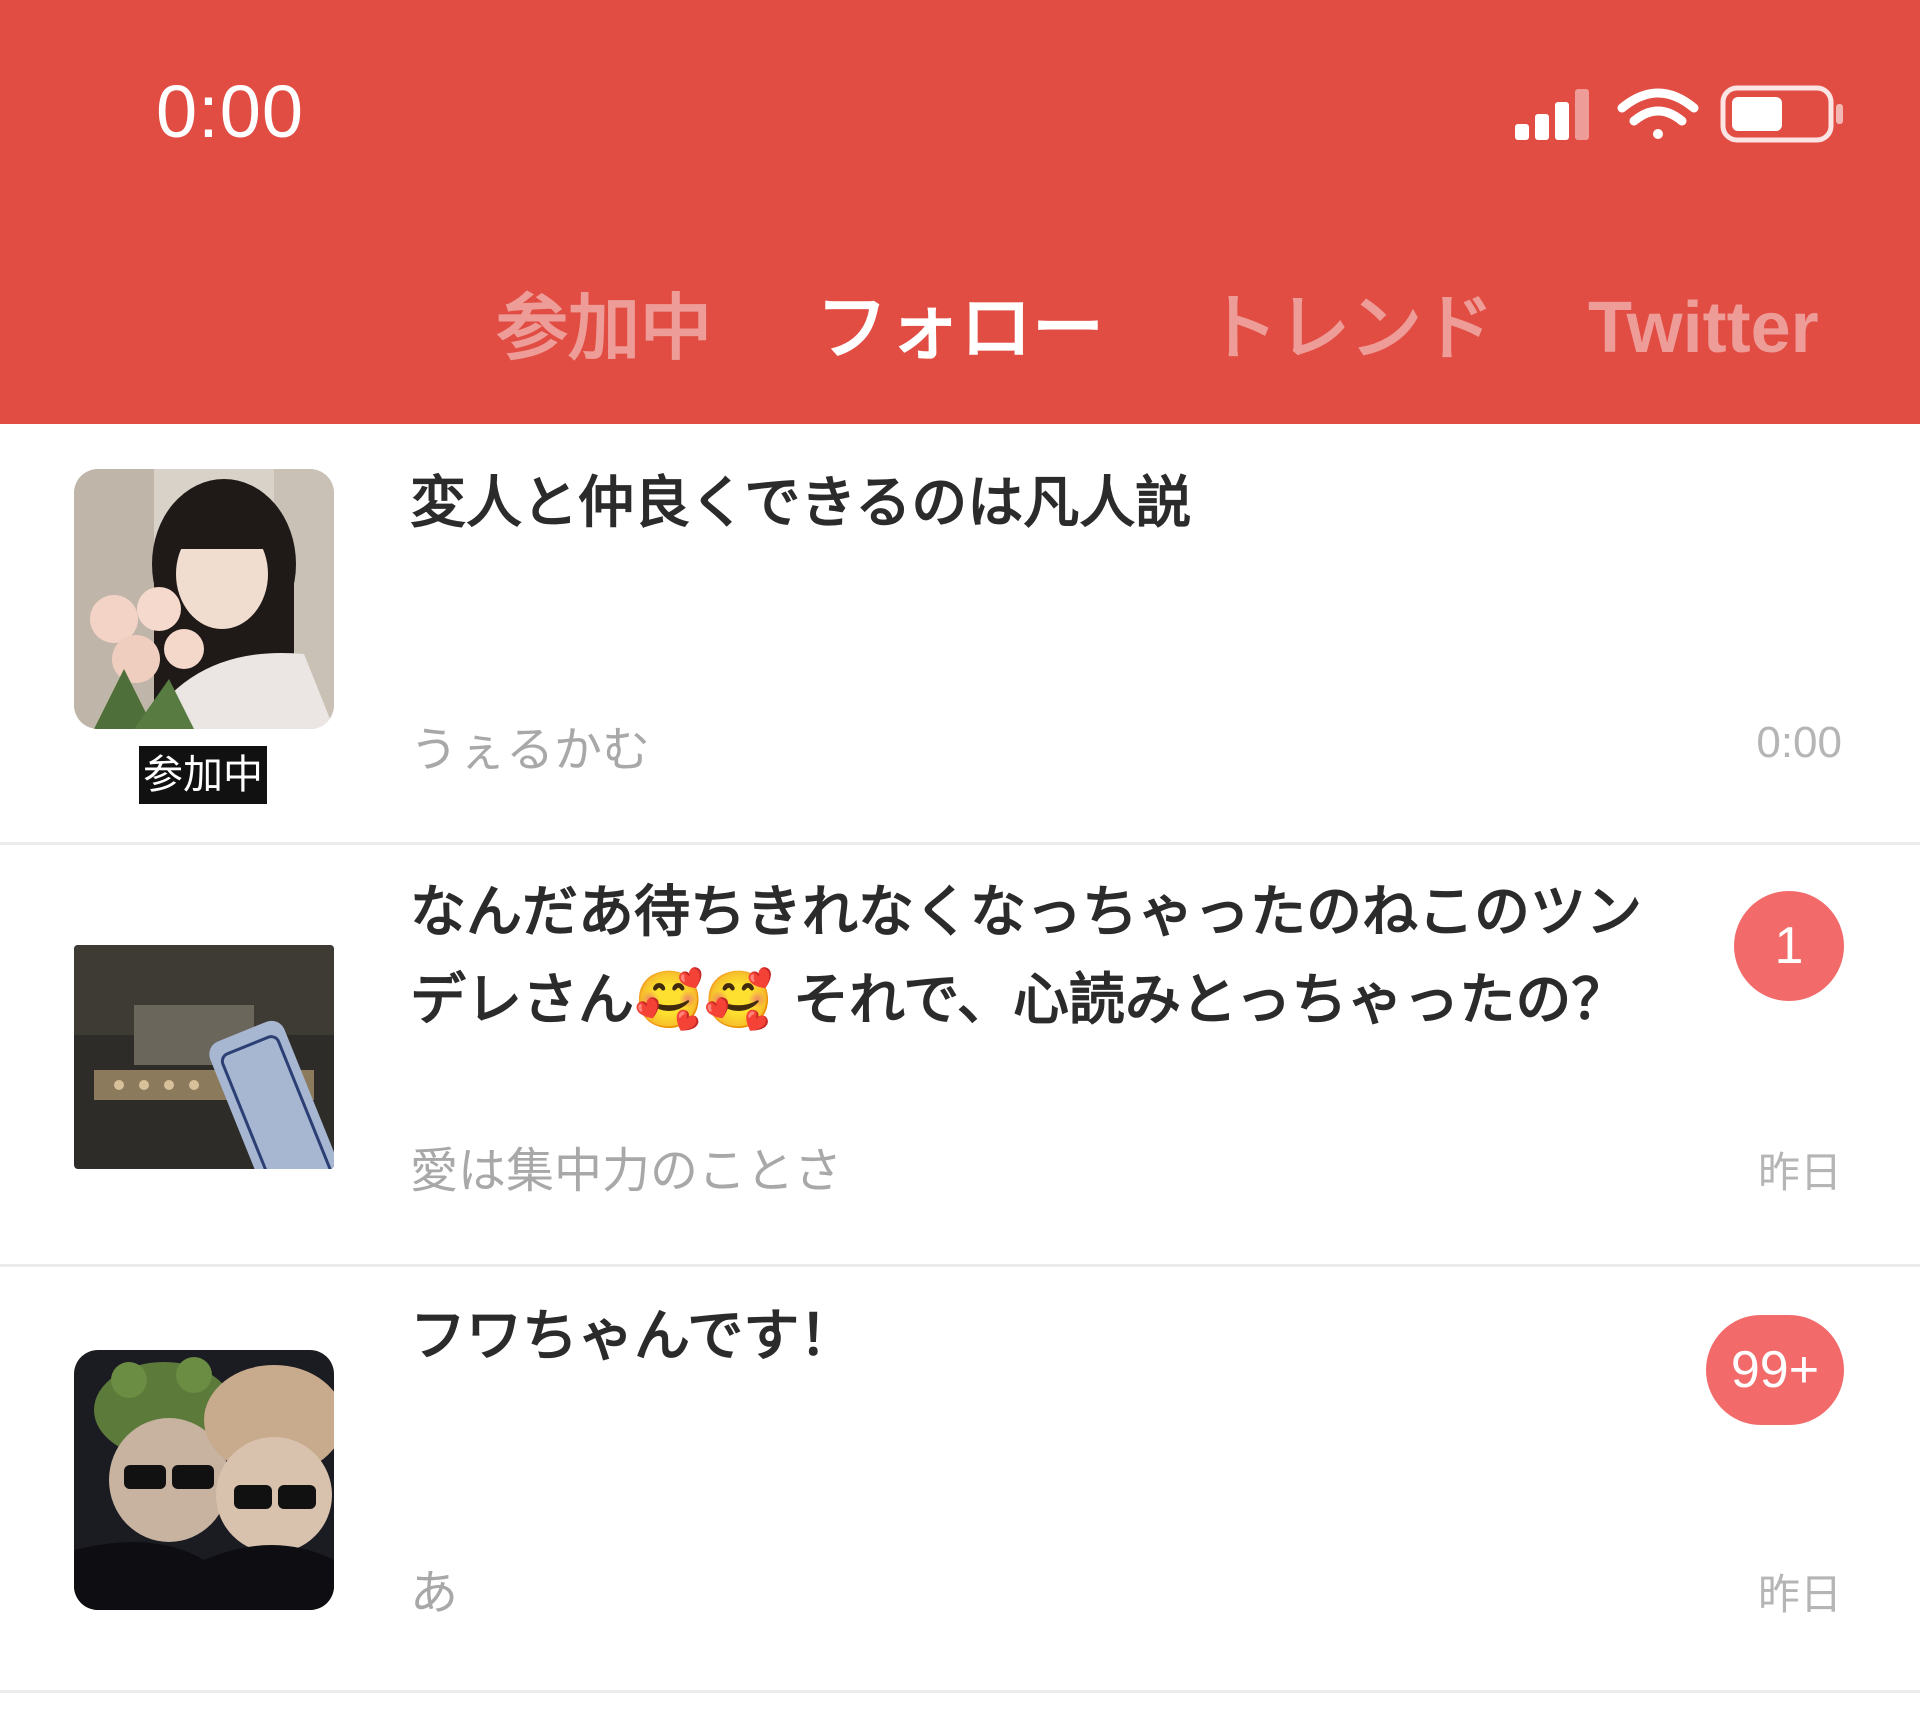 The image size is (1920, 1714). I want to click on tab-twitter: Twitter, so click(1703, 328).